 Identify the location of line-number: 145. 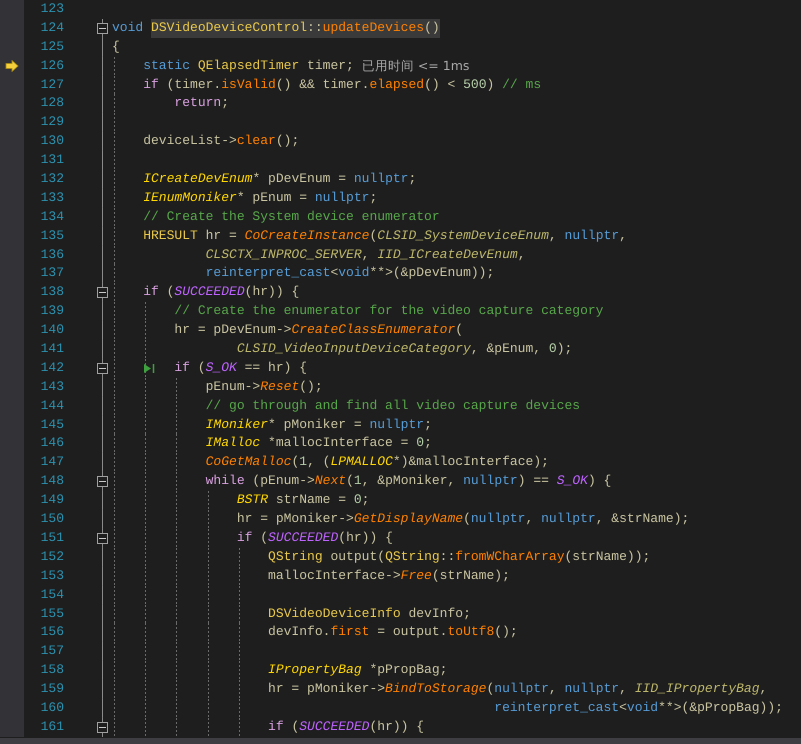
(52, 425).